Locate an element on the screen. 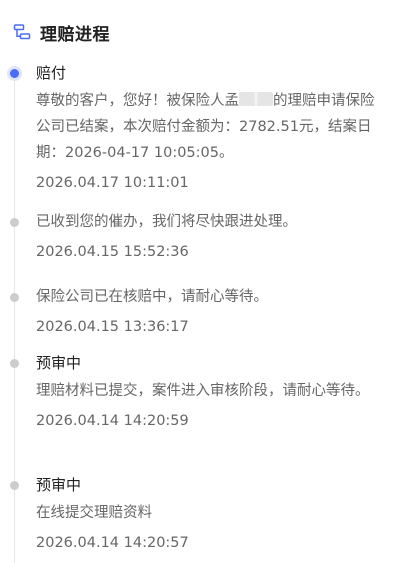  timeline-timestamp: 2026.04.15 13:36:17 is located at coordinates (112, 327).